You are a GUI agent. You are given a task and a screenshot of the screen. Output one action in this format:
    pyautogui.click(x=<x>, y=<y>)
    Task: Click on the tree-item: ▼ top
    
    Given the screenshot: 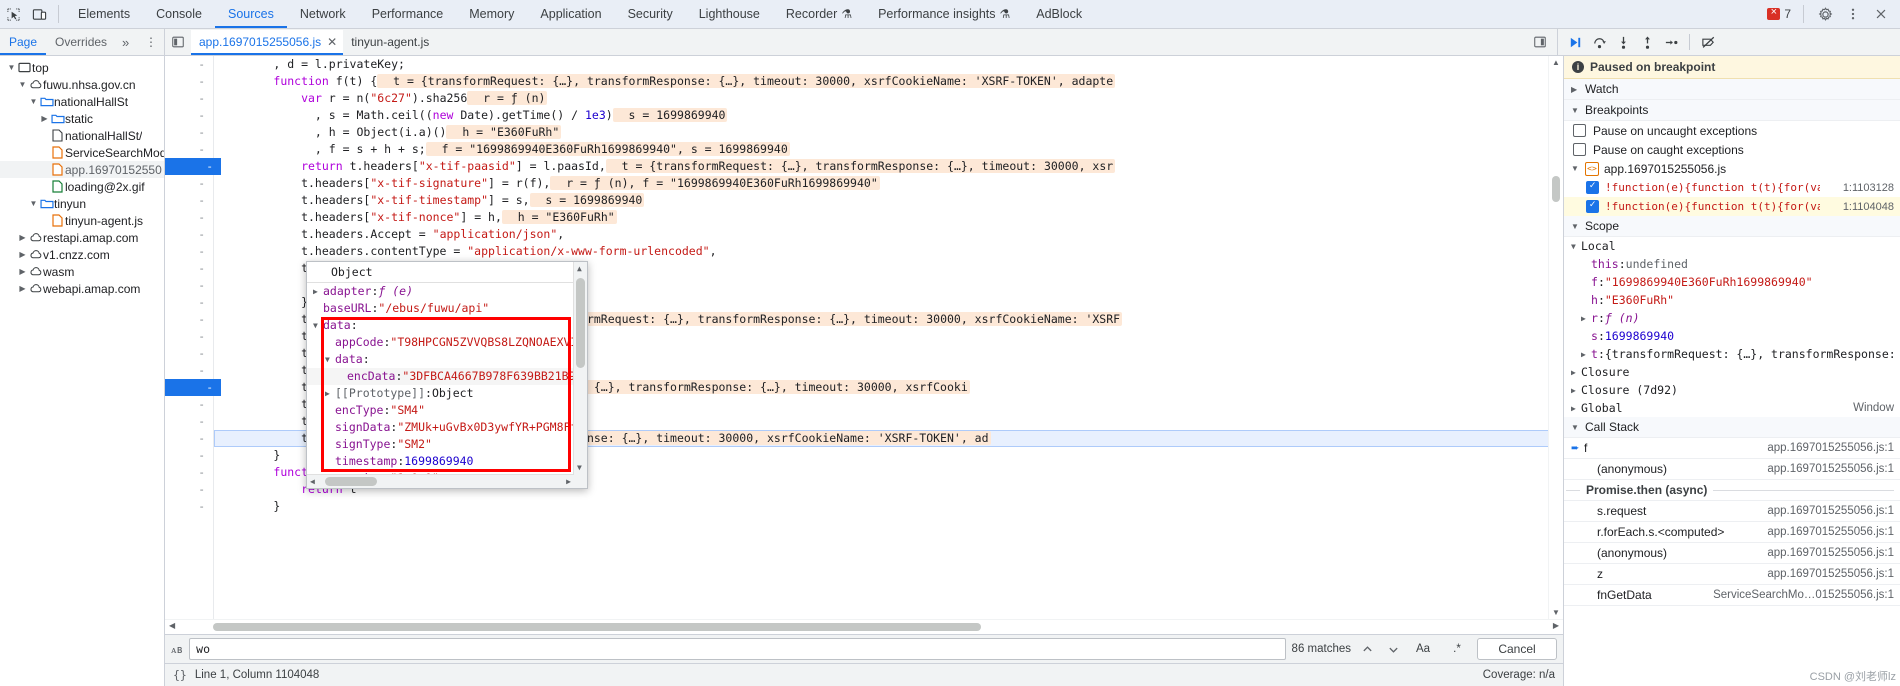 What is the action you would take?
    pyautogui.click(x=82, y=67)
    